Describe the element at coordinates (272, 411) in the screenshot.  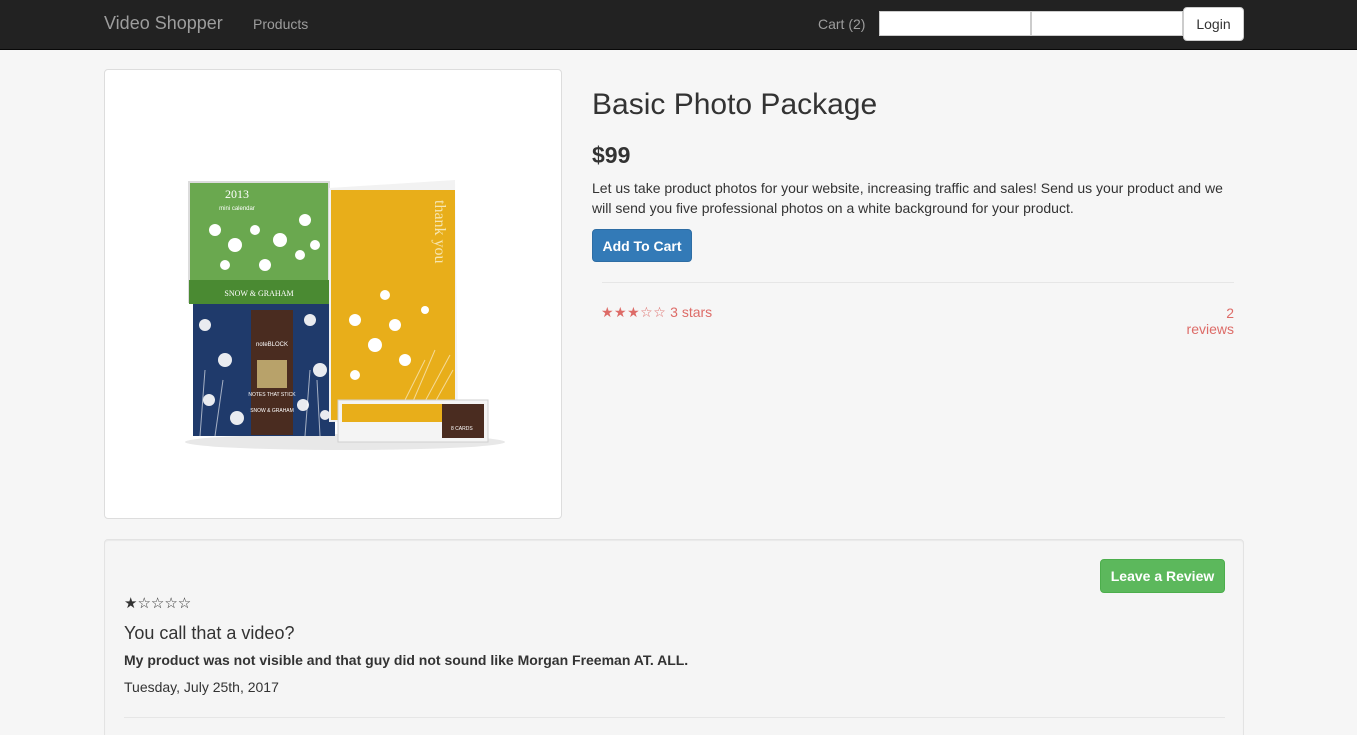
I see `box-brand-text: SNOW & GRAHAM` at that location.